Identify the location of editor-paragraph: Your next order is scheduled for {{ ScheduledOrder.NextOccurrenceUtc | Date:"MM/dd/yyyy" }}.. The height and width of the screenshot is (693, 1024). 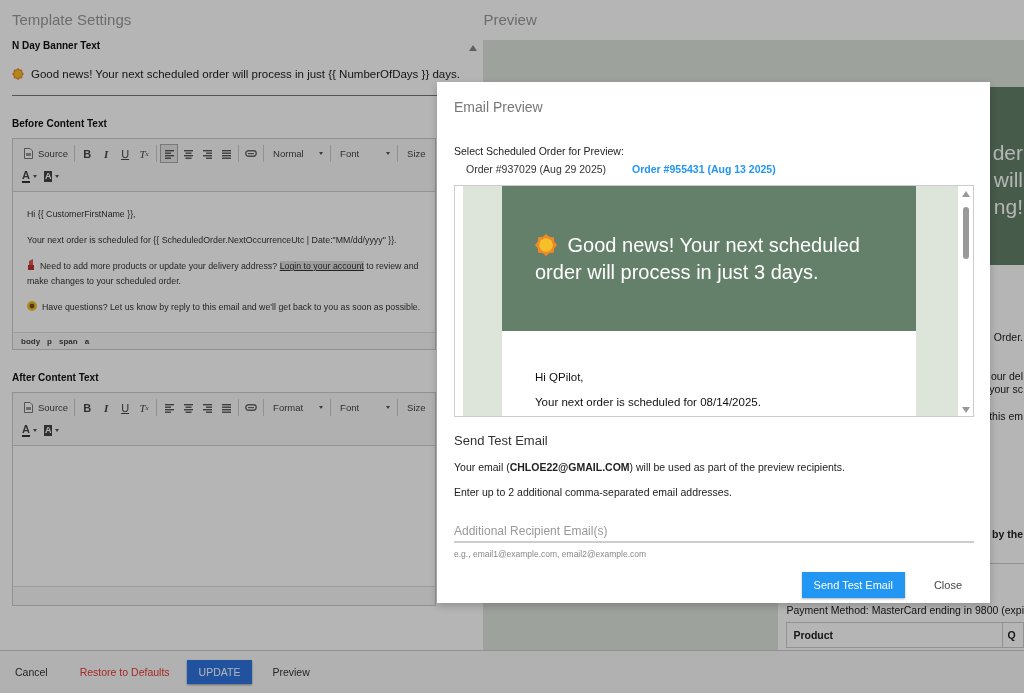
(212, 240).